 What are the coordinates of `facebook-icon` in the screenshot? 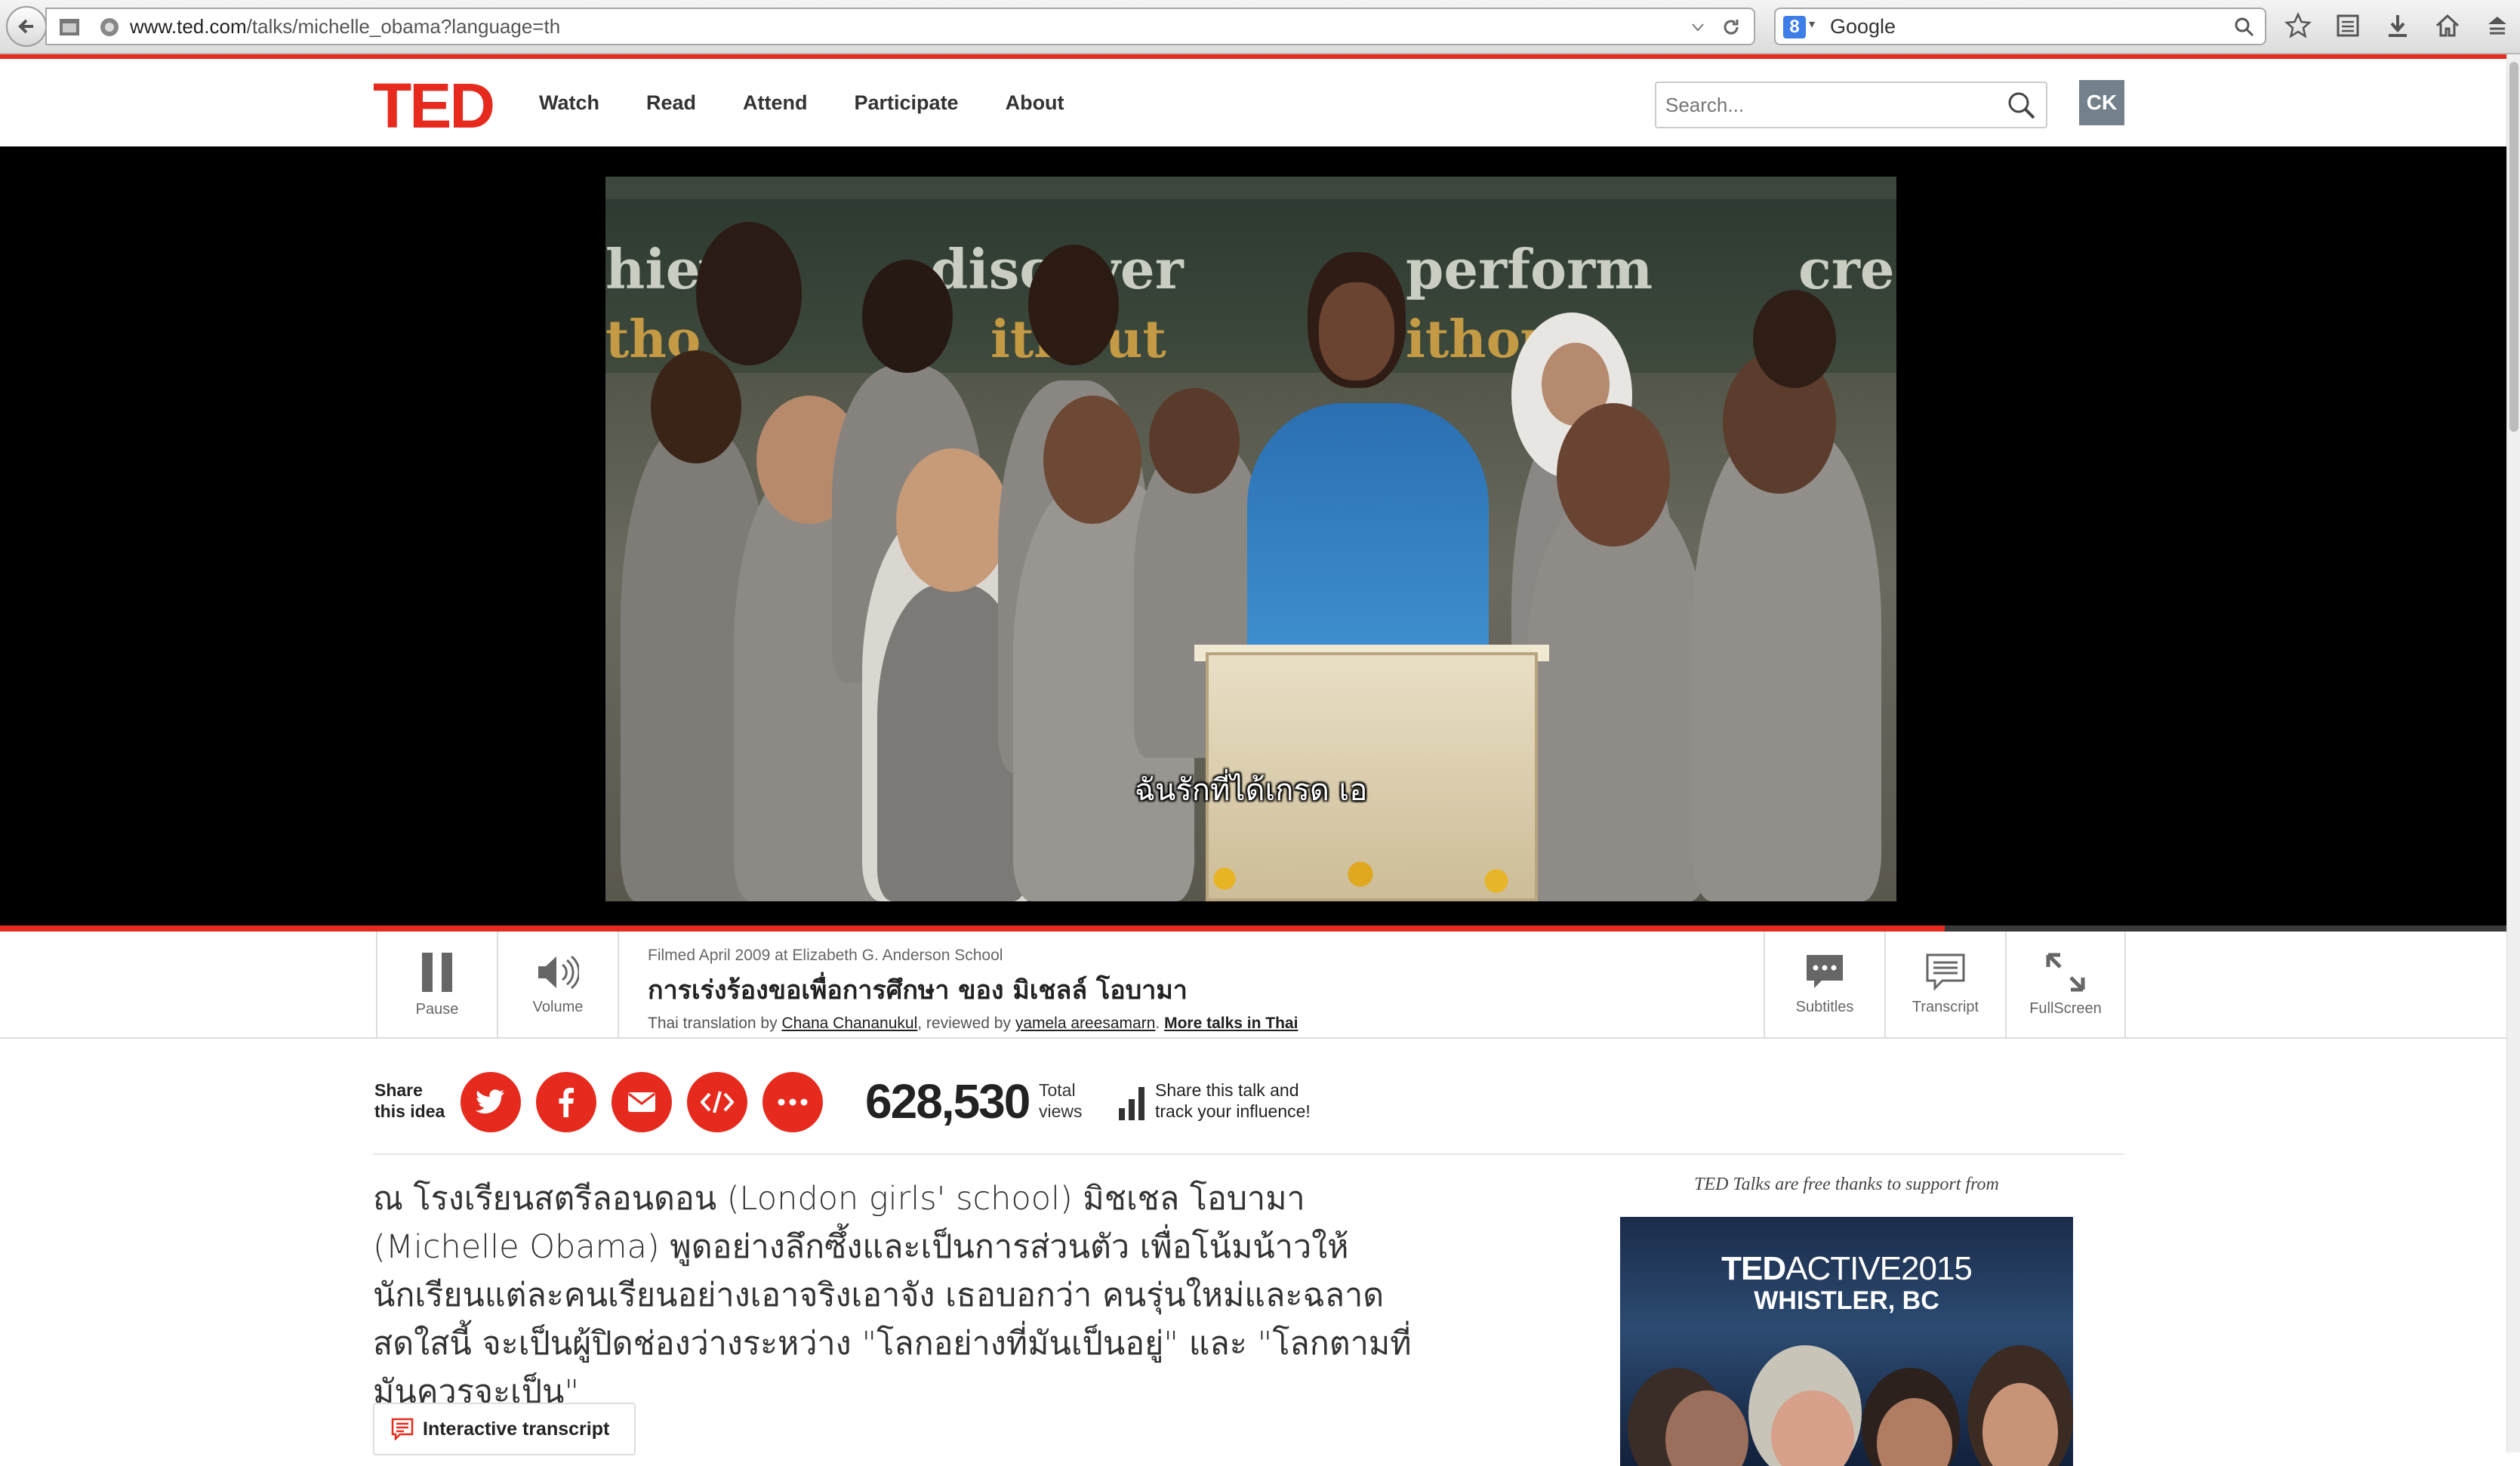 It's located at (566, 1102).